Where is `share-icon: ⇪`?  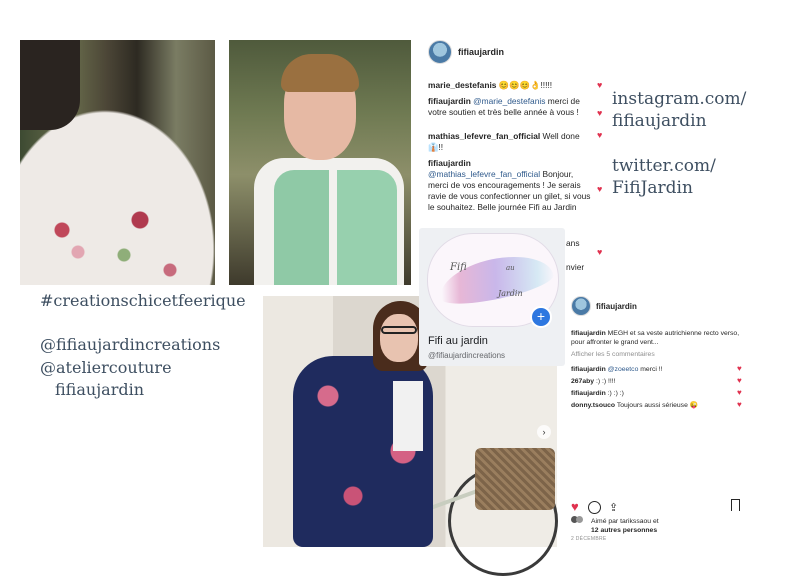
share-icon: ⇪ is located at coordinates (613, 508).